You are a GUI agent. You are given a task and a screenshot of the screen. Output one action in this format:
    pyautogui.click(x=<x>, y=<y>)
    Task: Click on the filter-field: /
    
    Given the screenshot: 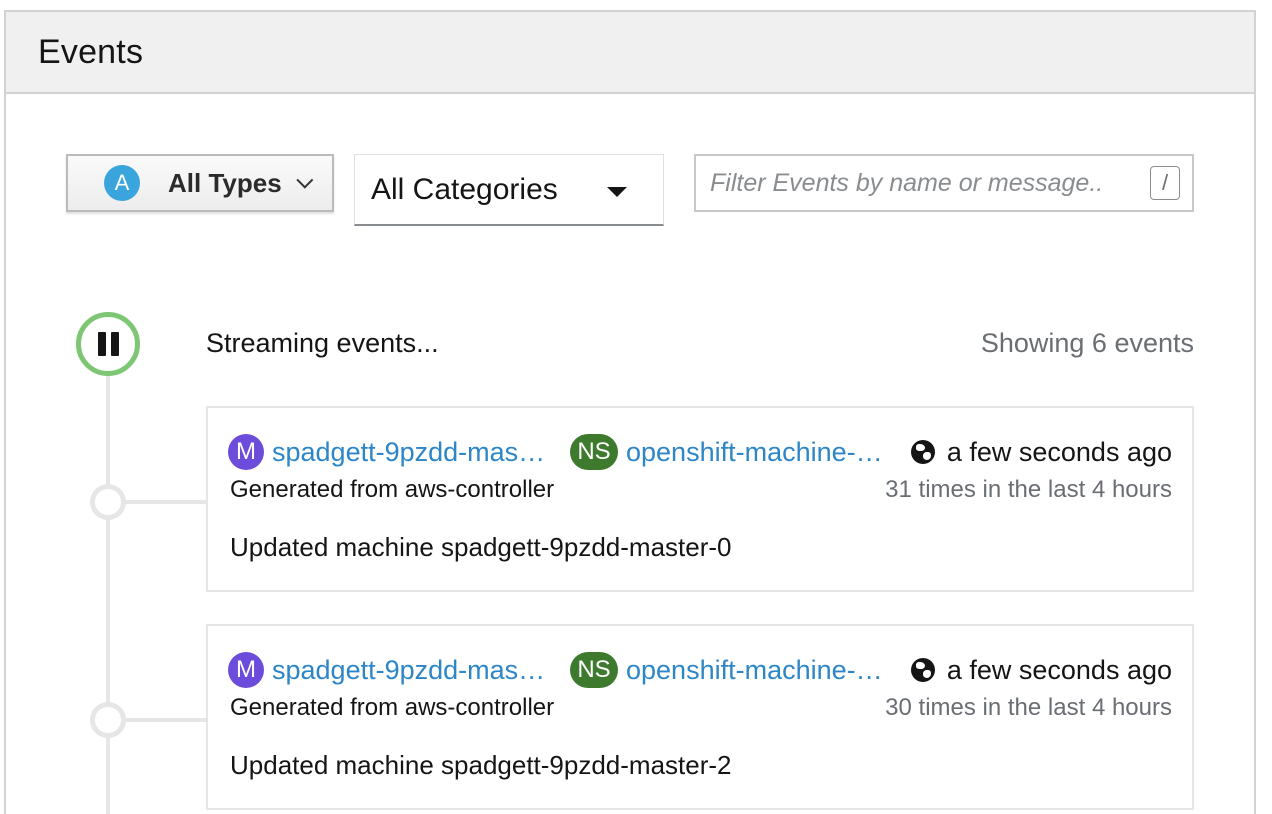 What is the action you would take?
    pyautogui.click(x=944, y=183)
    